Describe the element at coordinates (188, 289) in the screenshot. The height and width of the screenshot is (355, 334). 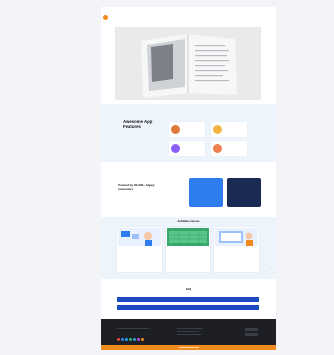
I see `faq-title: FAQ` at that location.